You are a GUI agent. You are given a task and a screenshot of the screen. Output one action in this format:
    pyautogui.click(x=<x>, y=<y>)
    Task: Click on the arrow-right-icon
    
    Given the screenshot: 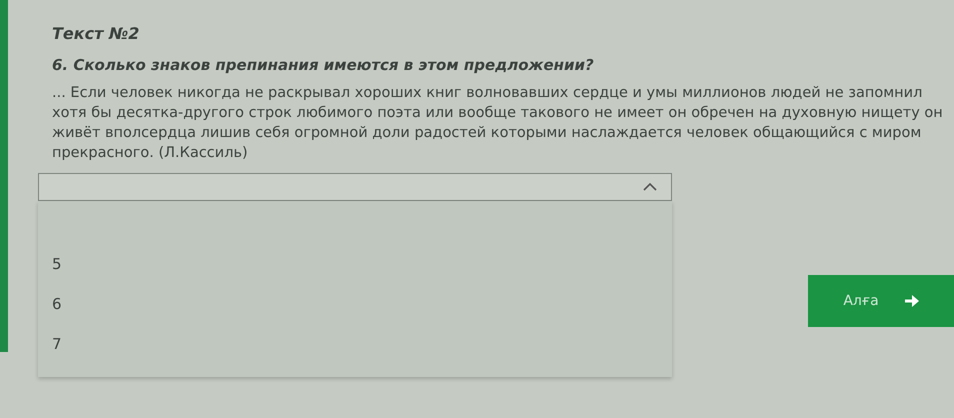 What is the action you would take?
    pyautogui.click(x=911, y=301)
    